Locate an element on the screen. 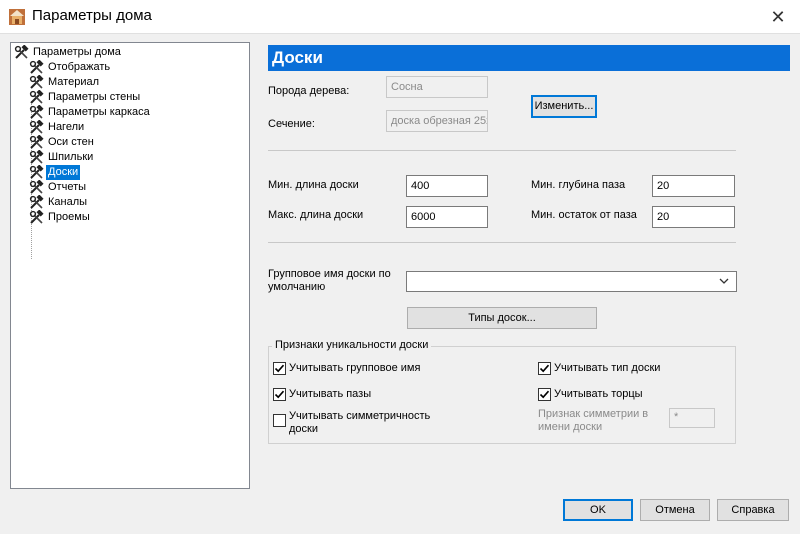  tree-item-label: Каналы is located at coordinates (68, 202).